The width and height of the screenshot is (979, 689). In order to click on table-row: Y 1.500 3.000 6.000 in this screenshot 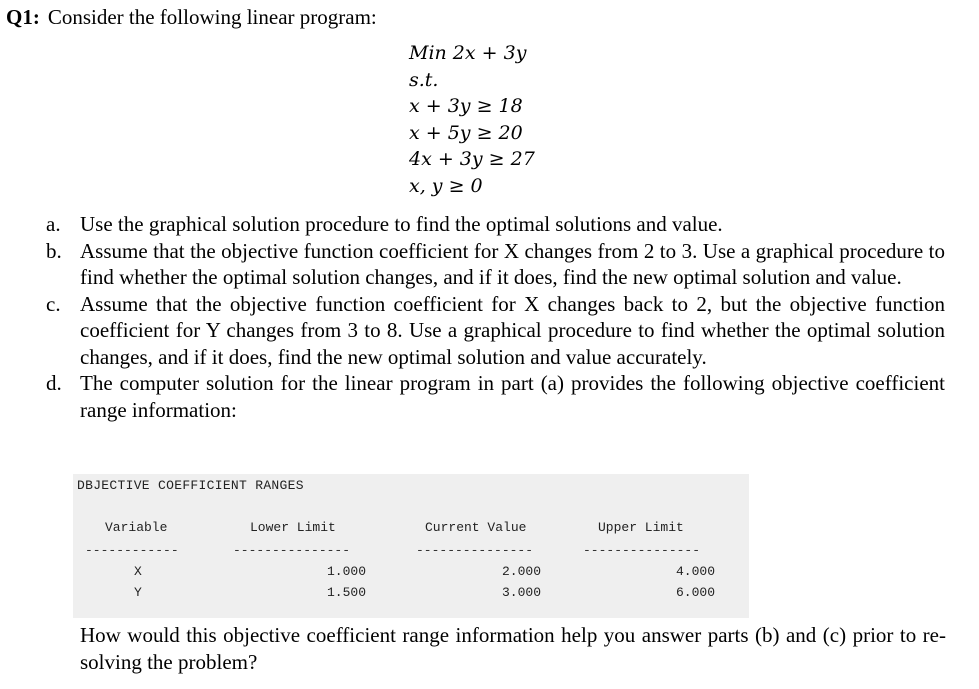, I will do `click(411, 595)`.